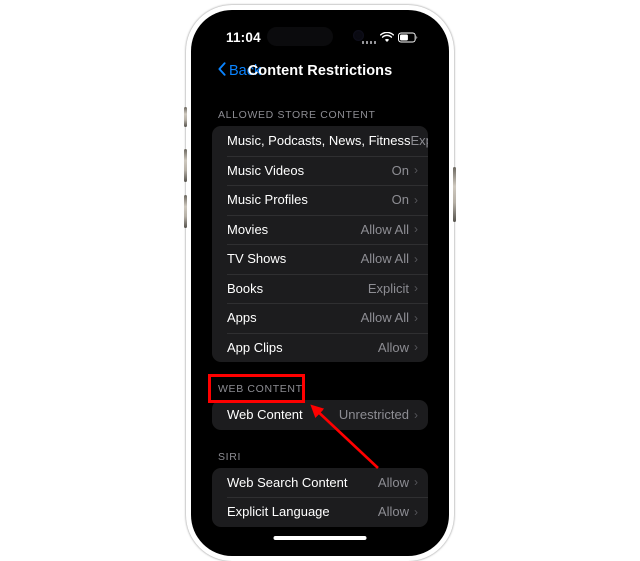 The height and width of the screenshot is (561, 640). I want to click on row-web-search-content: Web Search Content Allow ›, so click(320, 483).